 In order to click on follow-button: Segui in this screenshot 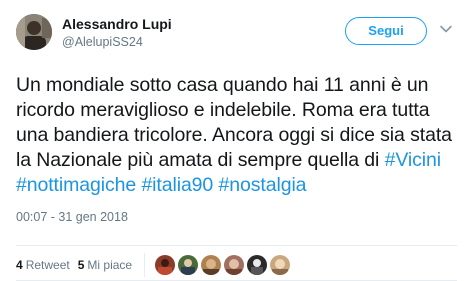, I will do `click(386, 31)`.